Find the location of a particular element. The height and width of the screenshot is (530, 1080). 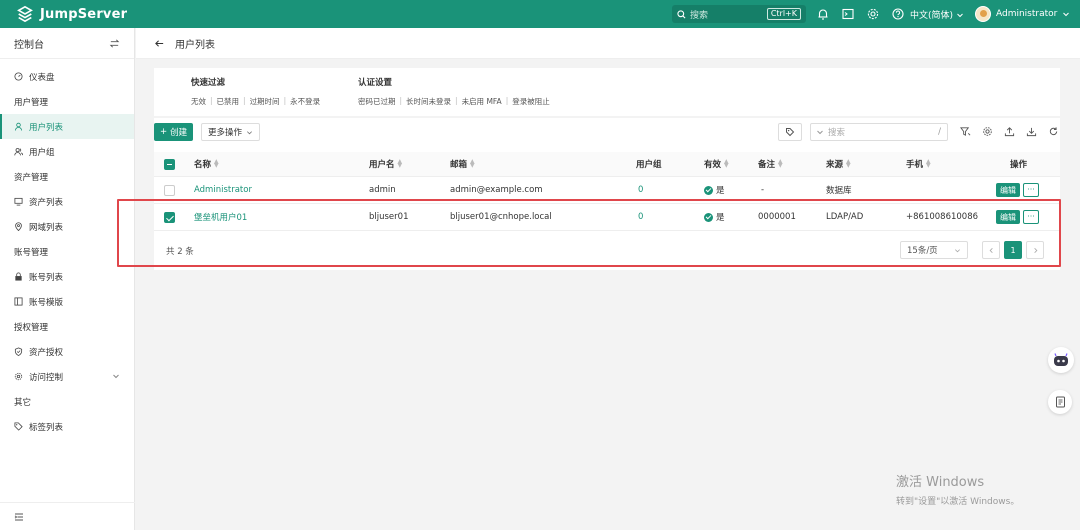

column-header-email: 邮箱 ▲ ▼ is located at coordinates (463, 164).